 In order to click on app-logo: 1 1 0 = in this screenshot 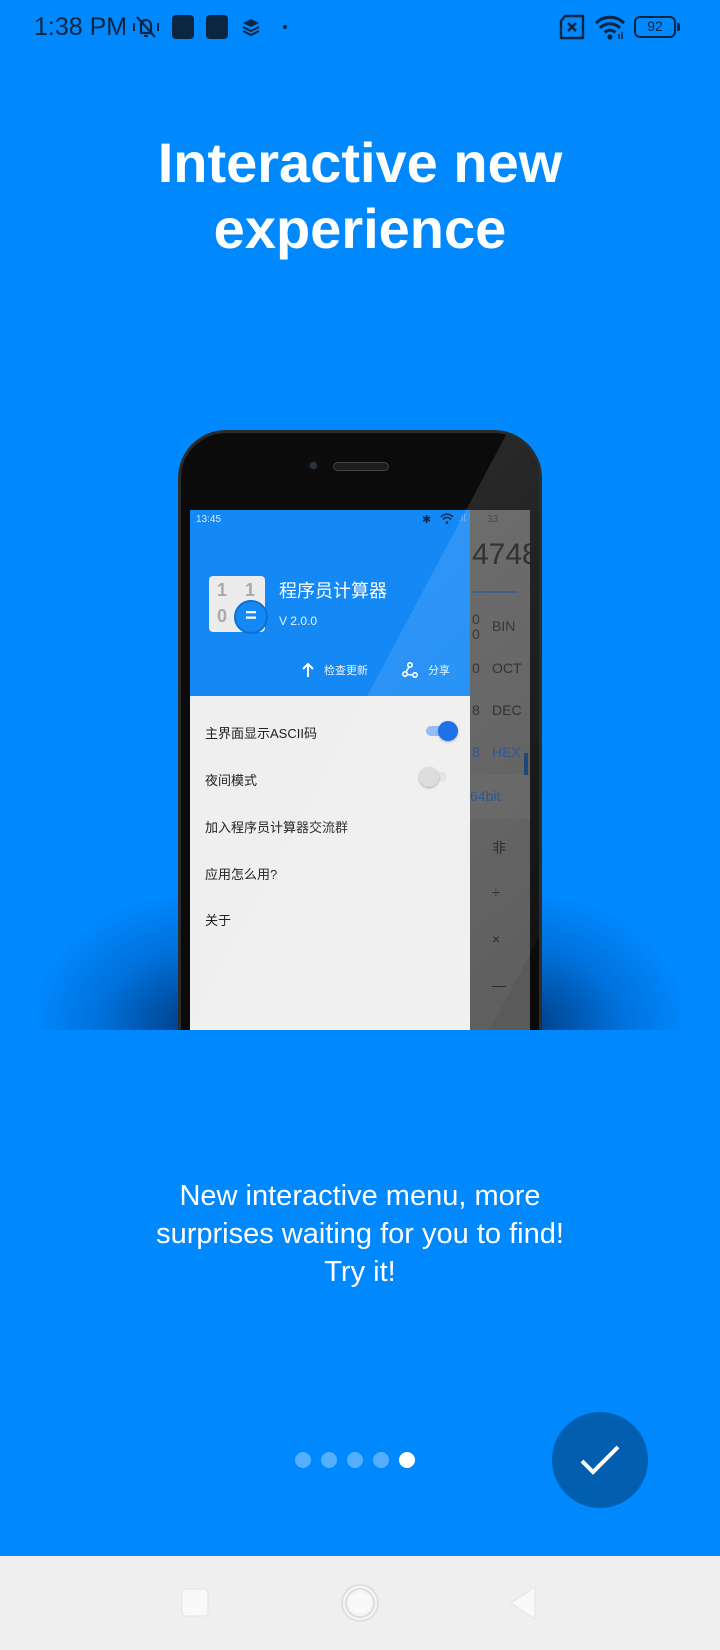, I will do `click(238, 605)`.